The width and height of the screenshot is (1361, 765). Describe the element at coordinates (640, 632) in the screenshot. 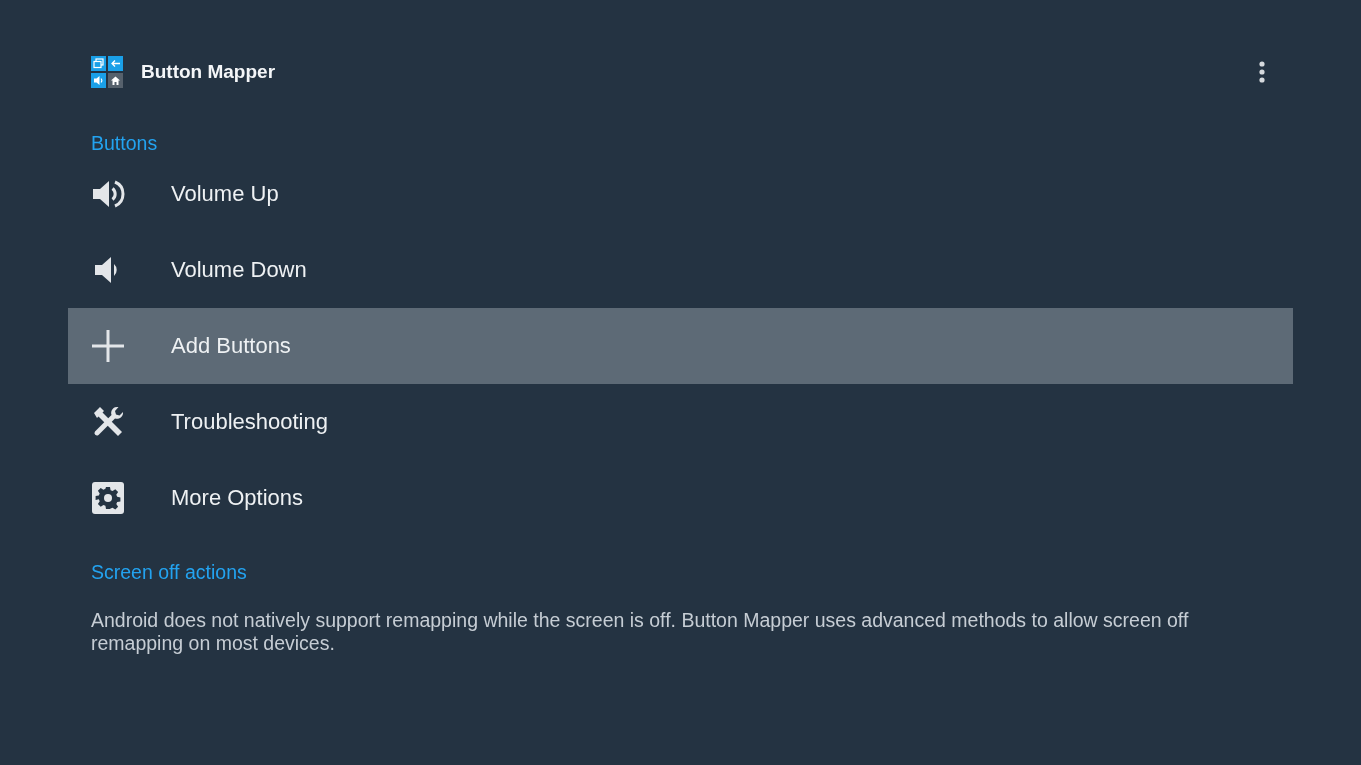

I see `description-text: Android does not natively support remapping while the screen is off. Button Mapper uses advanced methods to allow screen off remapping on most devices.` at that location.